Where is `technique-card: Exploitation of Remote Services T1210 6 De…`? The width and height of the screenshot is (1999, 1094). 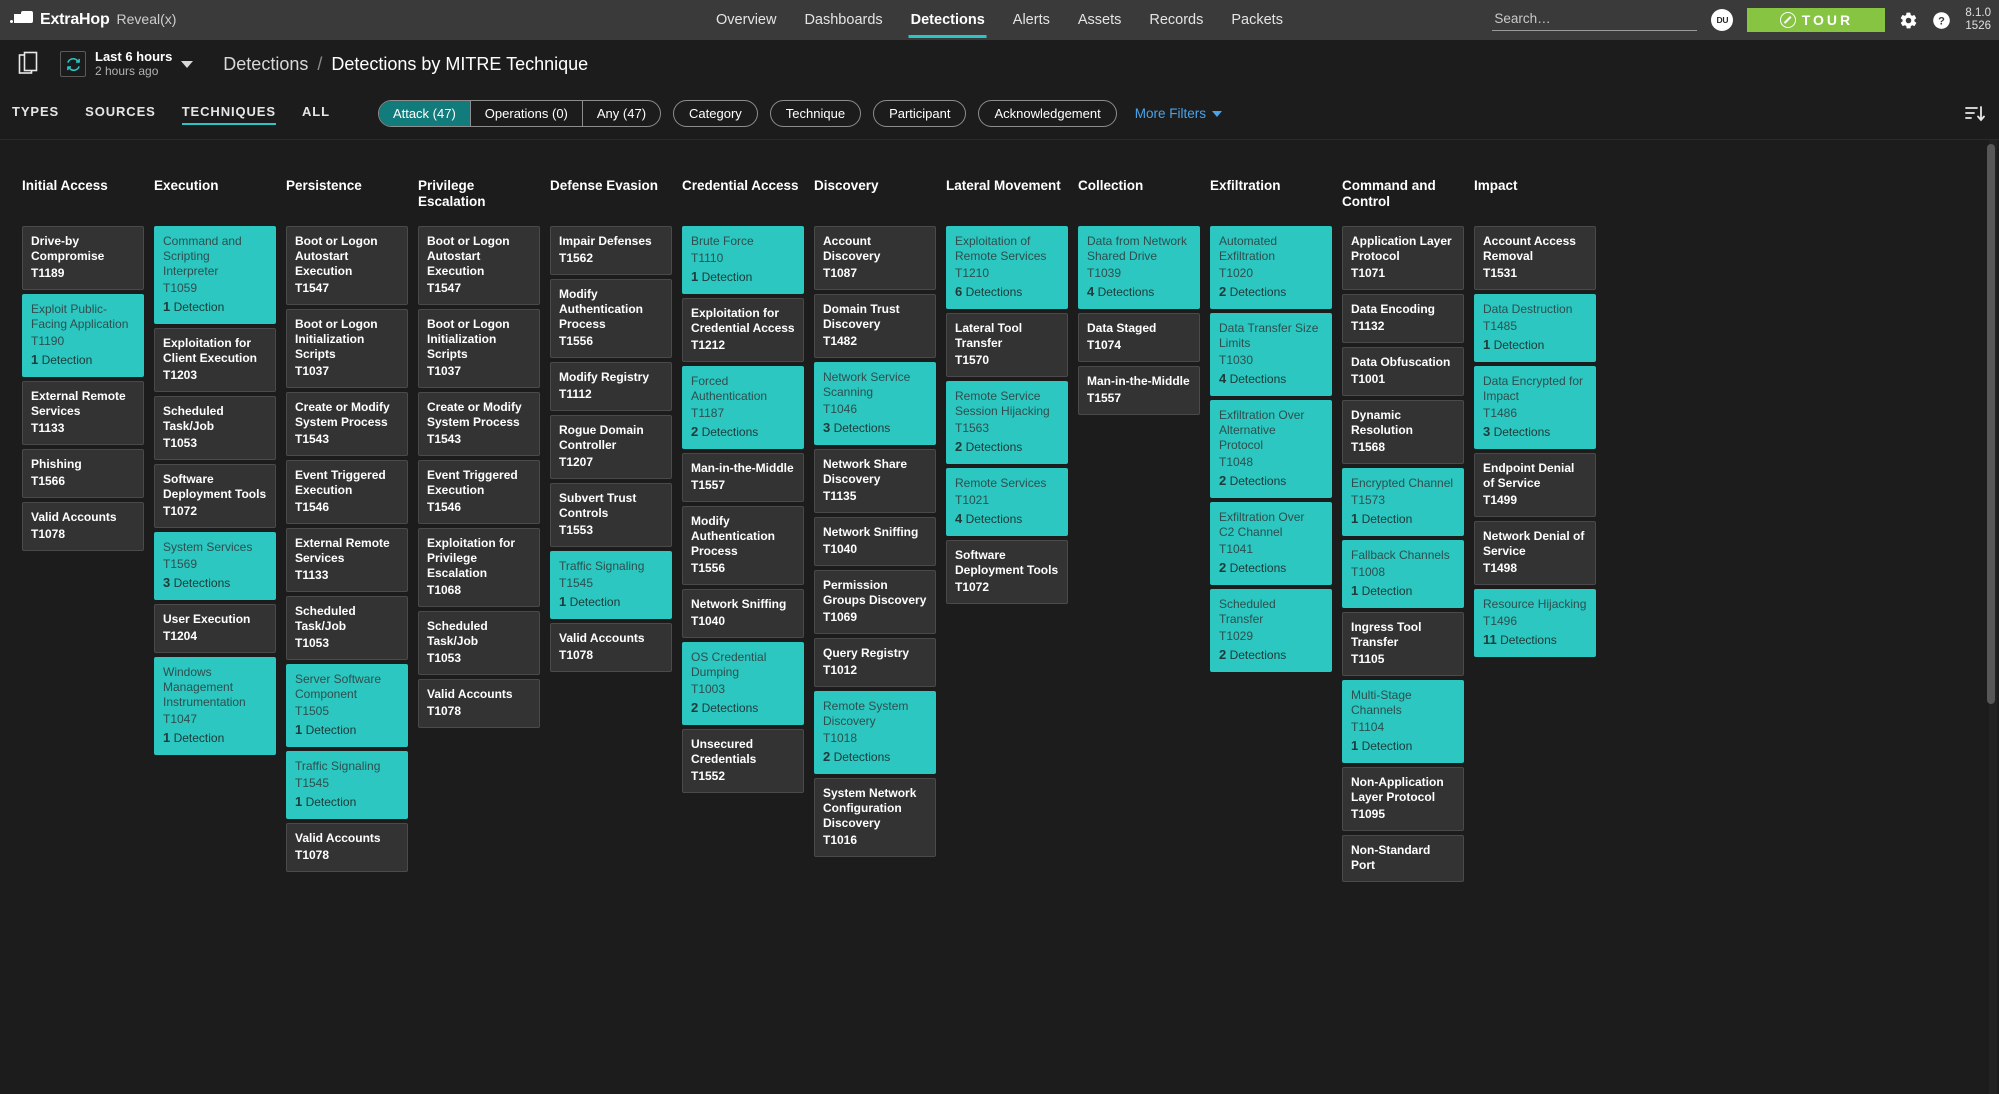 technique-card: Exploitation of Remote Services T1210 6 De… is located at coordinates (1007, 267).